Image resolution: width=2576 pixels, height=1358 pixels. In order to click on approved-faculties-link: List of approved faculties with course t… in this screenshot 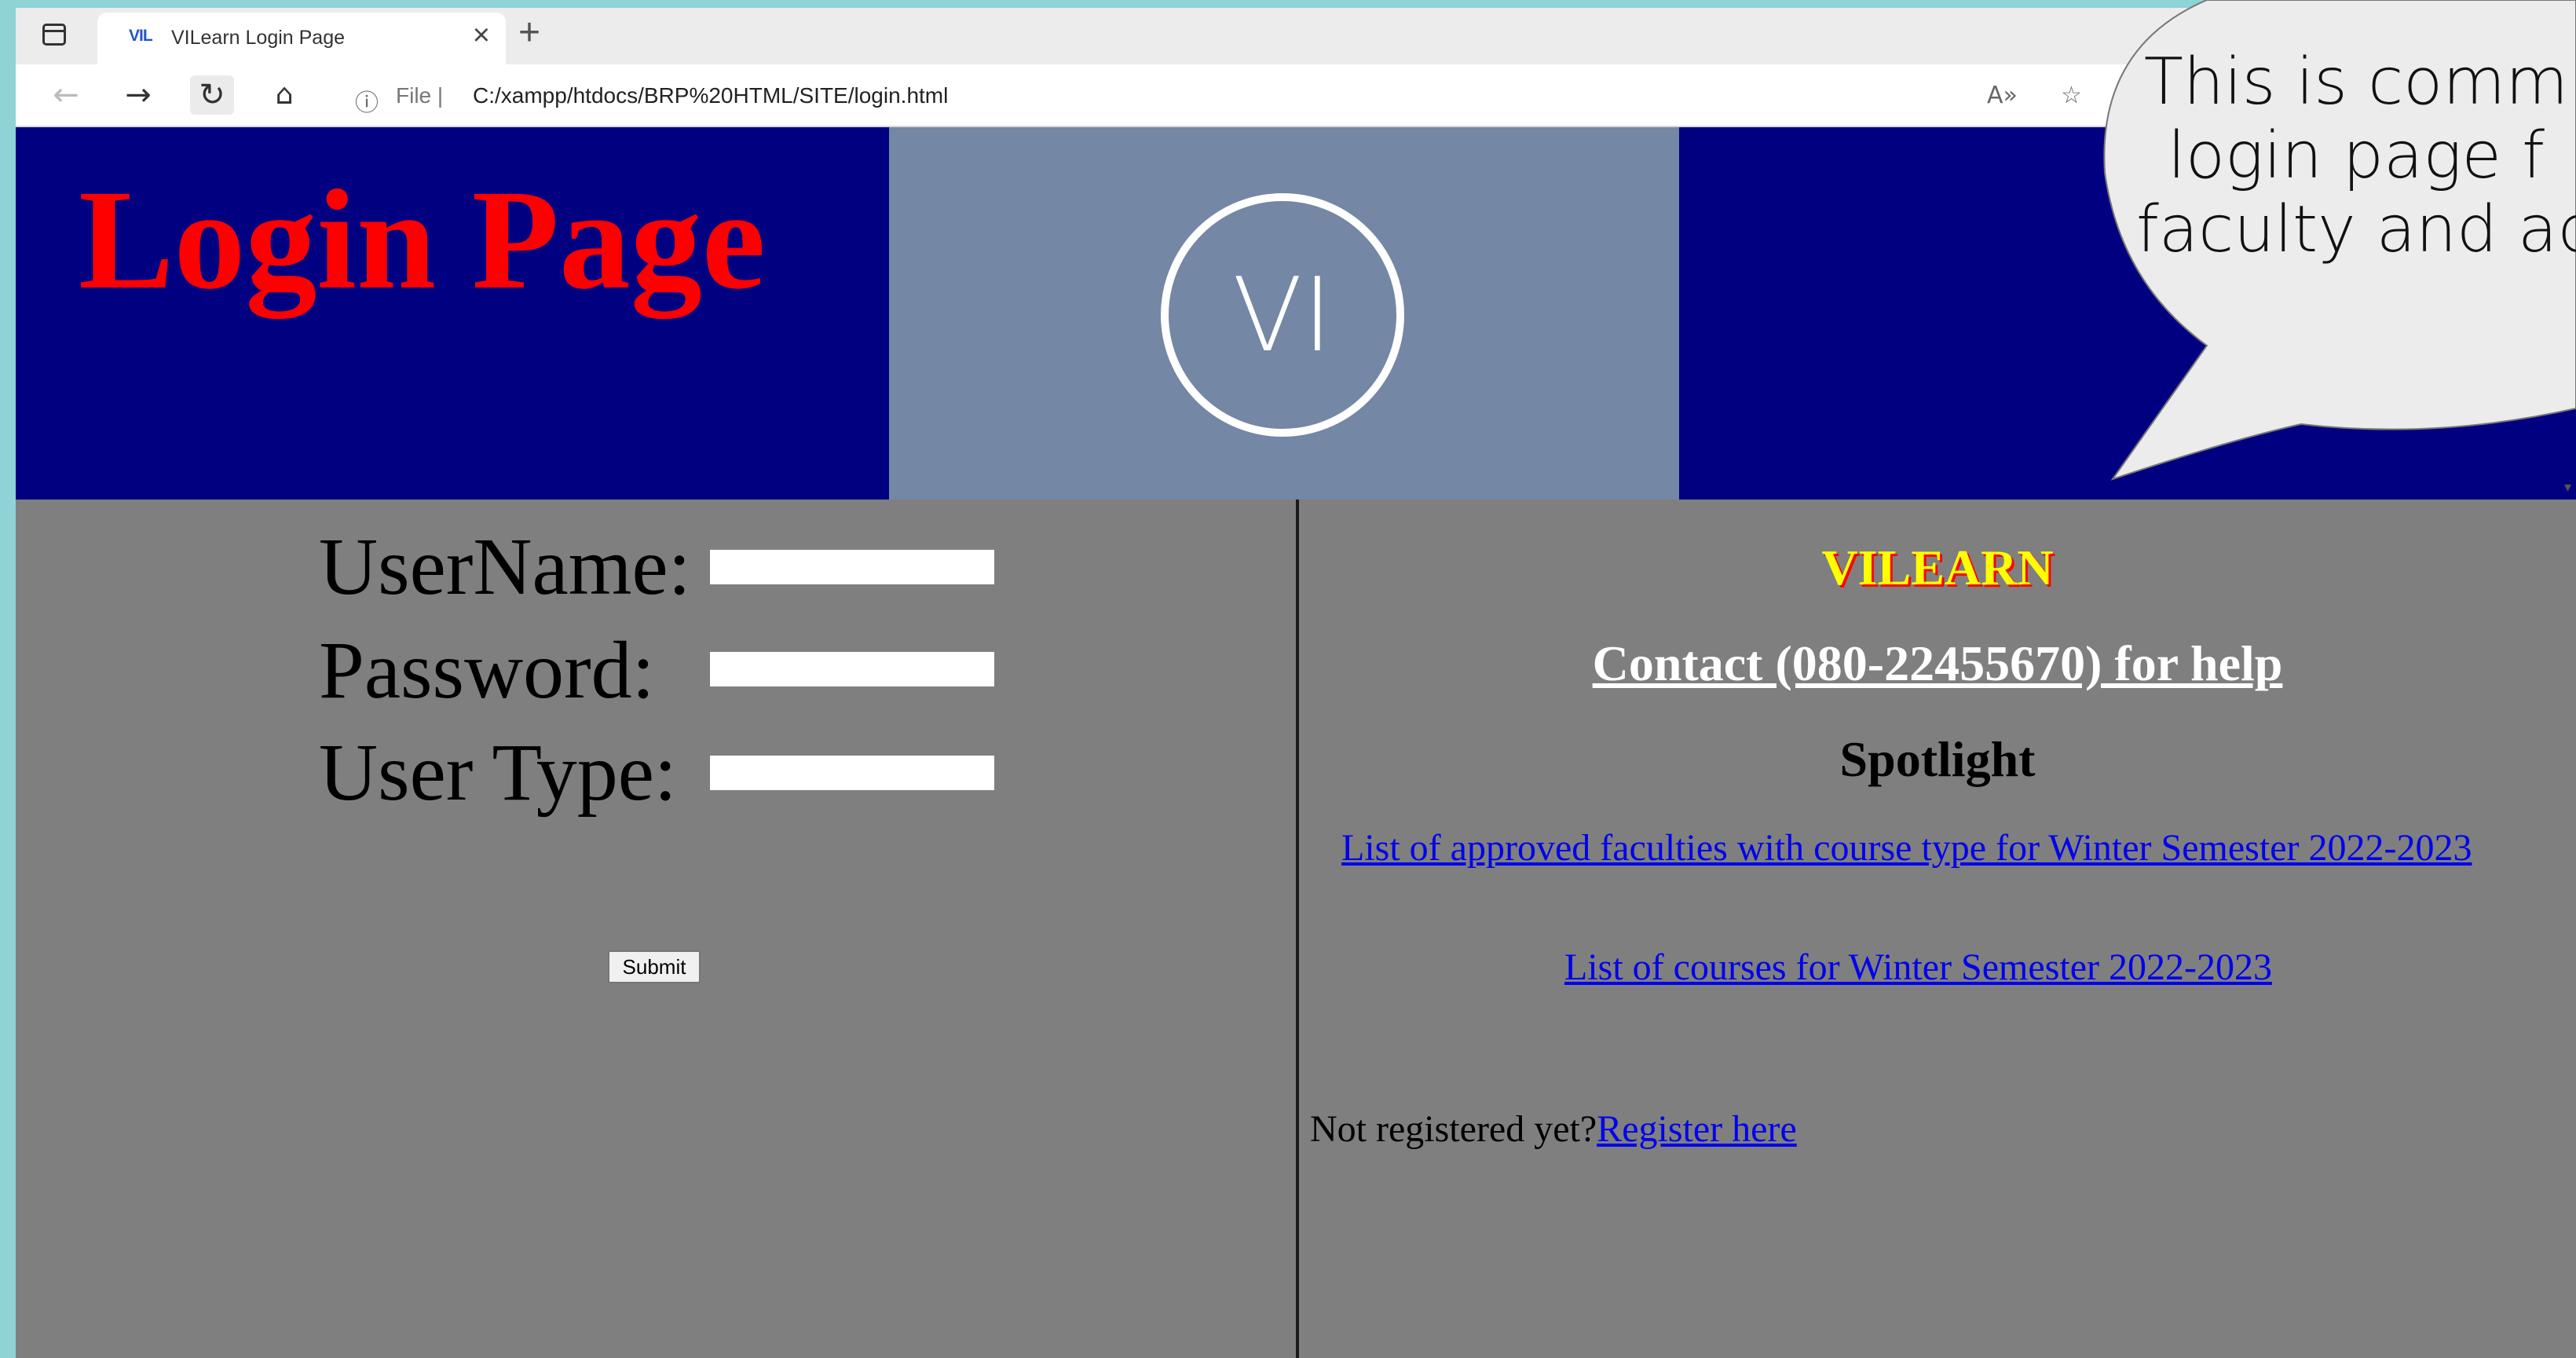, I will do `click(1906, 847)`.